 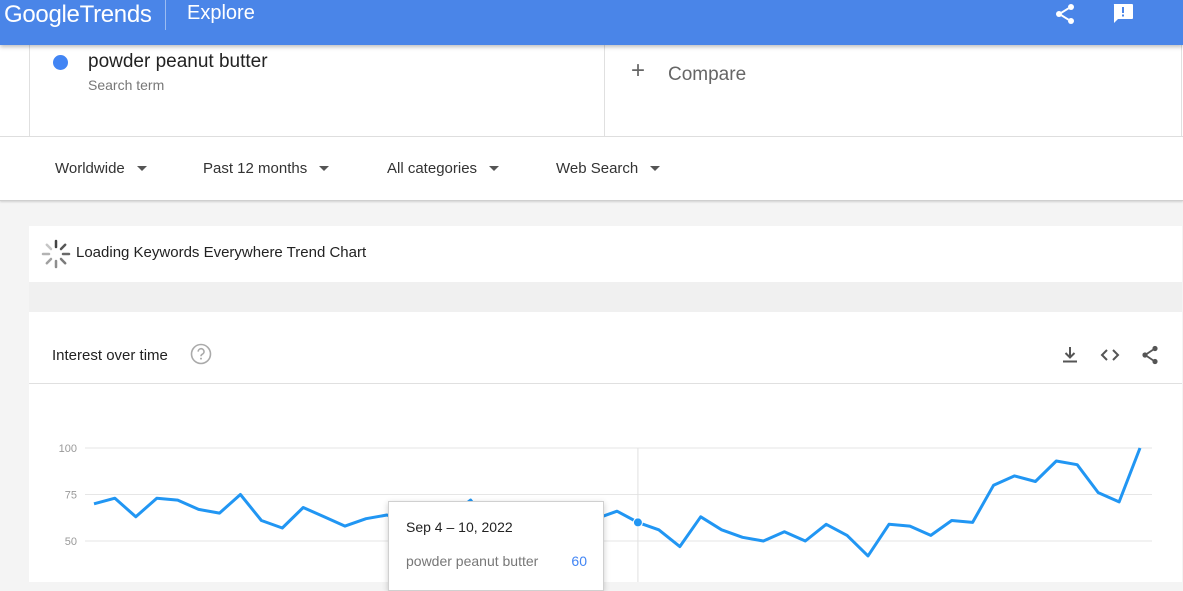 What do you see at coordinates (42, 14) in the screenshot?
I see `logo-google: Google` at bounding box center [42, 14].